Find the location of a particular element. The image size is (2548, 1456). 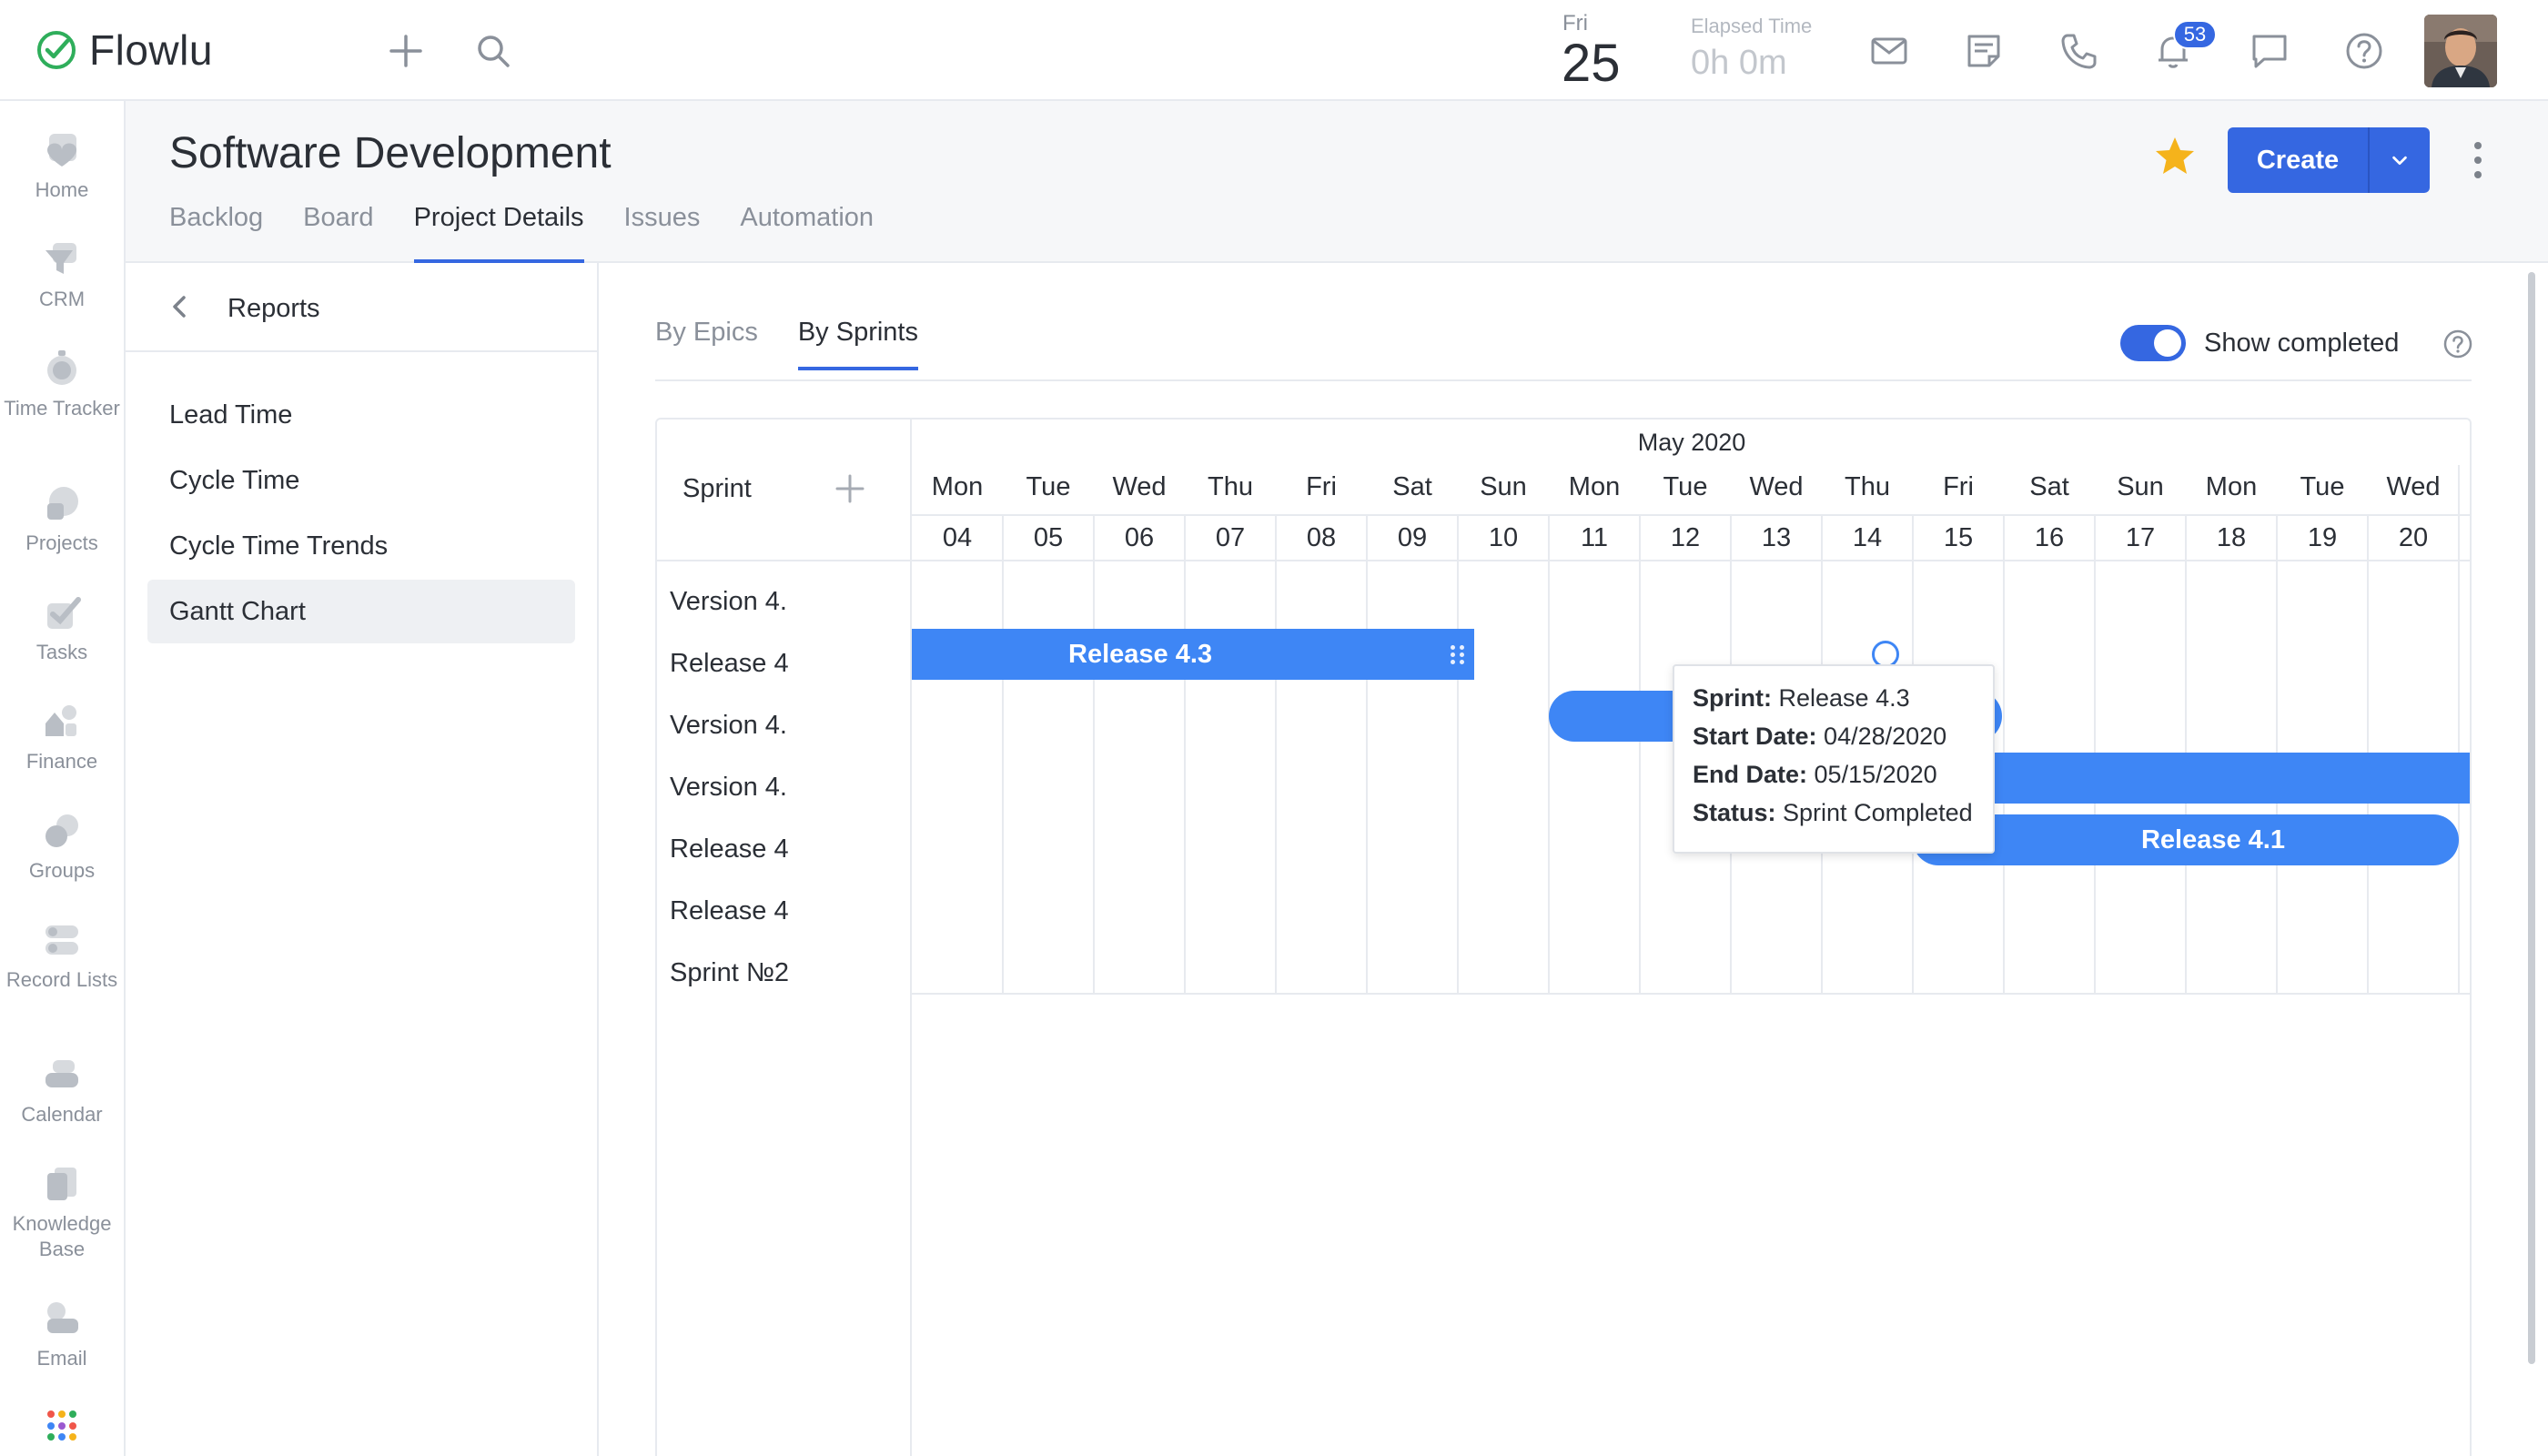

user-photo-icon is located at coordinates (2461, 51).